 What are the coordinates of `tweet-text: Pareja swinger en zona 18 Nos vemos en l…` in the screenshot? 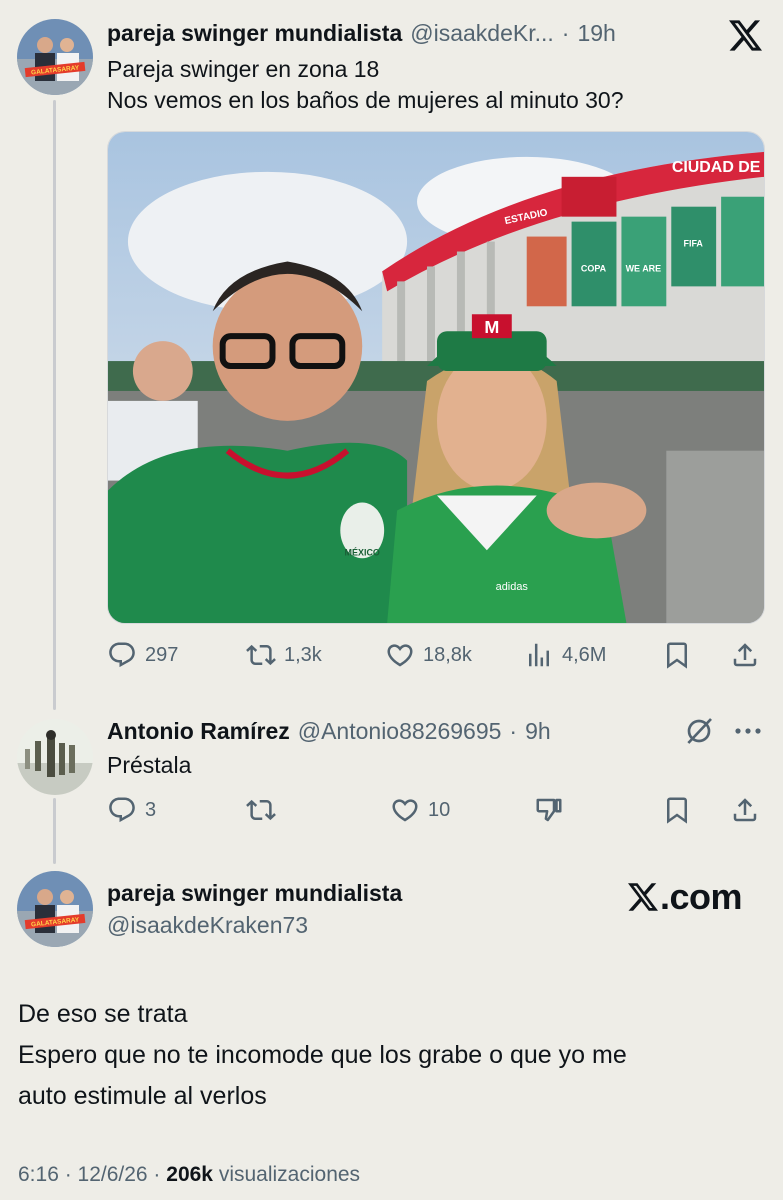 It's located at (365, 85).